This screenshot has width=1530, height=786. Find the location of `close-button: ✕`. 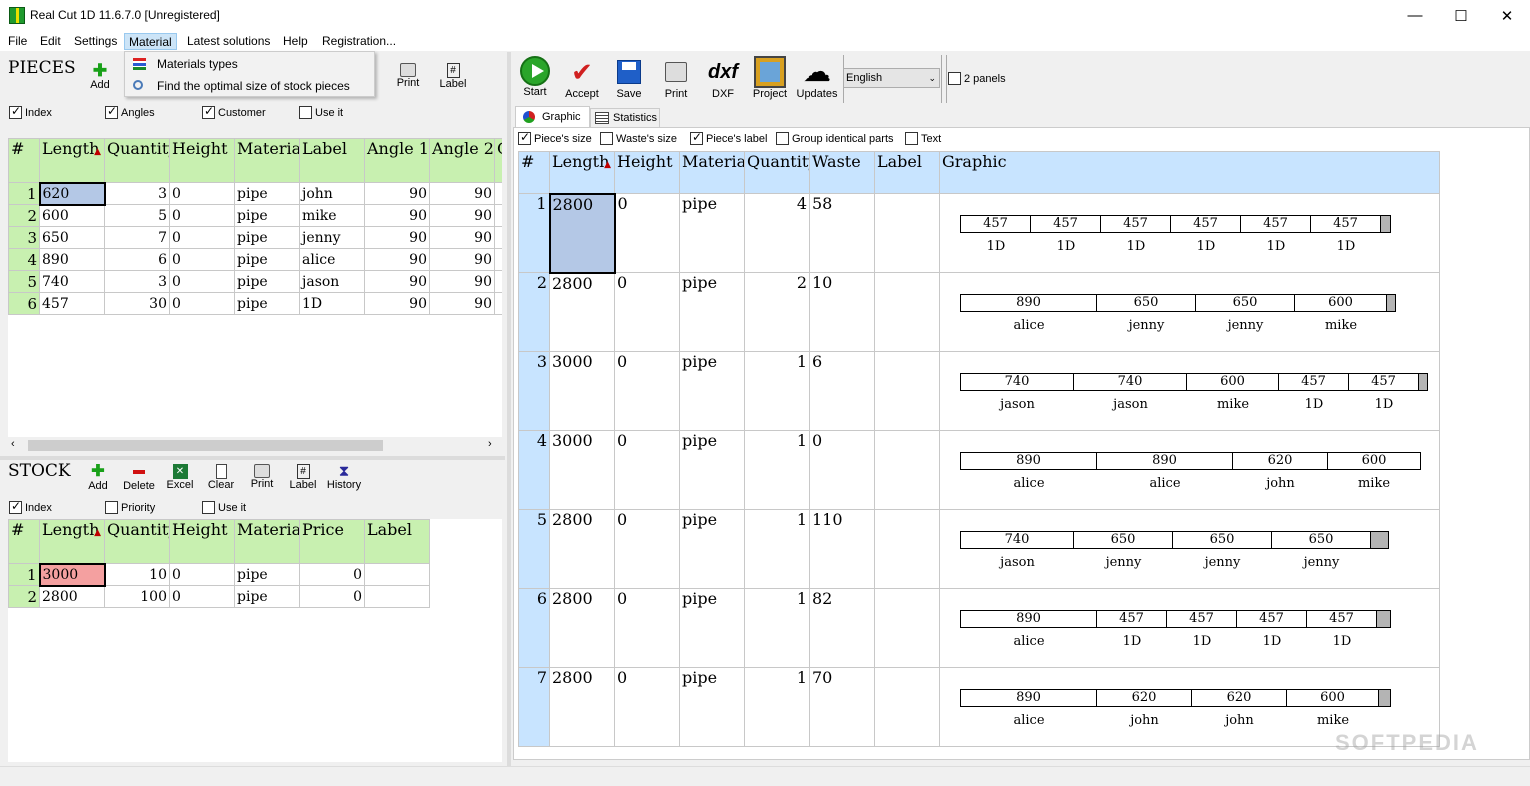

close-button: ✕ is located at coordinates (1507, 15).